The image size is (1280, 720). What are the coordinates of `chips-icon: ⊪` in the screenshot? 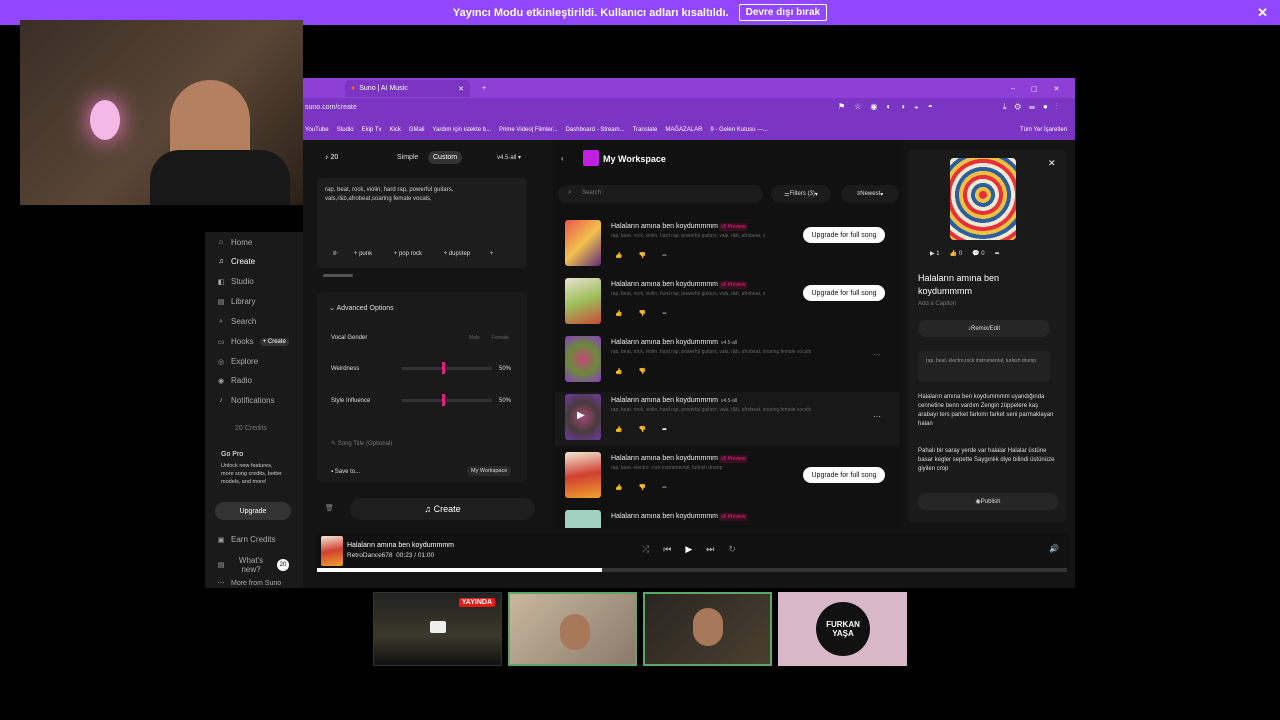 It's located at (335, 254).